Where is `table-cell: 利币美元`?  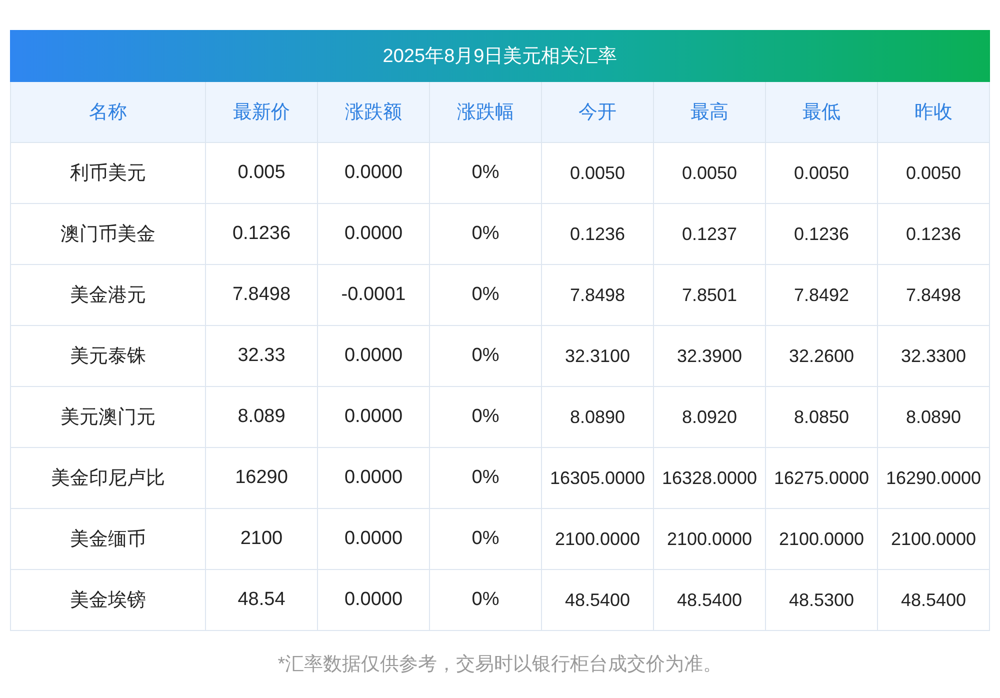 table-cell: 利币美元 is located at coordinates (108, 173).